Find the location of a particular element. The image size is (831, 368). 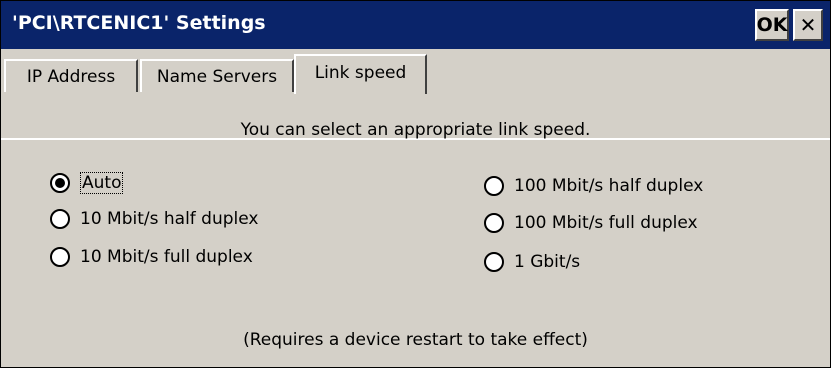

option-1-gbit: 1 Gbit/s is located at coordinates (532, 262).